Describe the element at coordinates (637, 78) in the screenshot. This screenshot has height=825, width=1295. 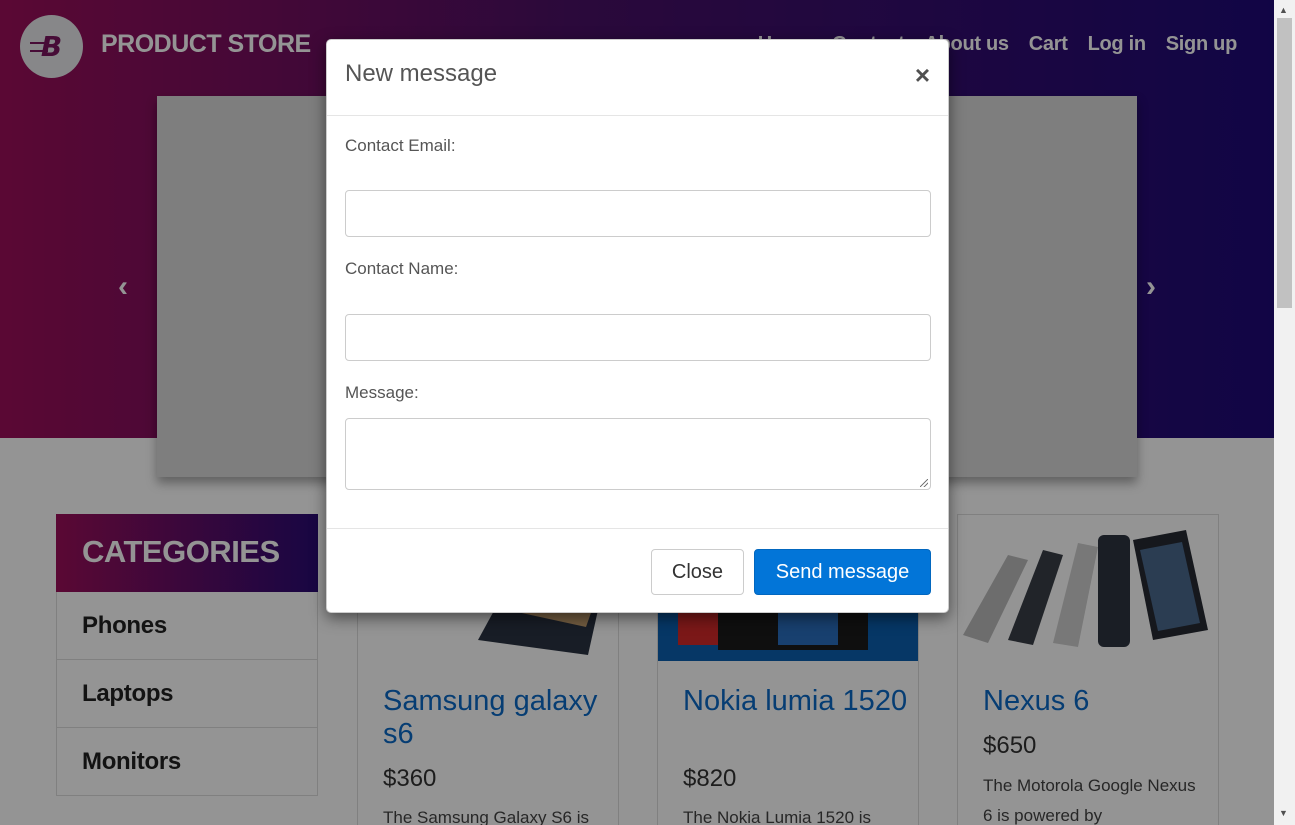
I see `modal-header: New message ×` at that location.